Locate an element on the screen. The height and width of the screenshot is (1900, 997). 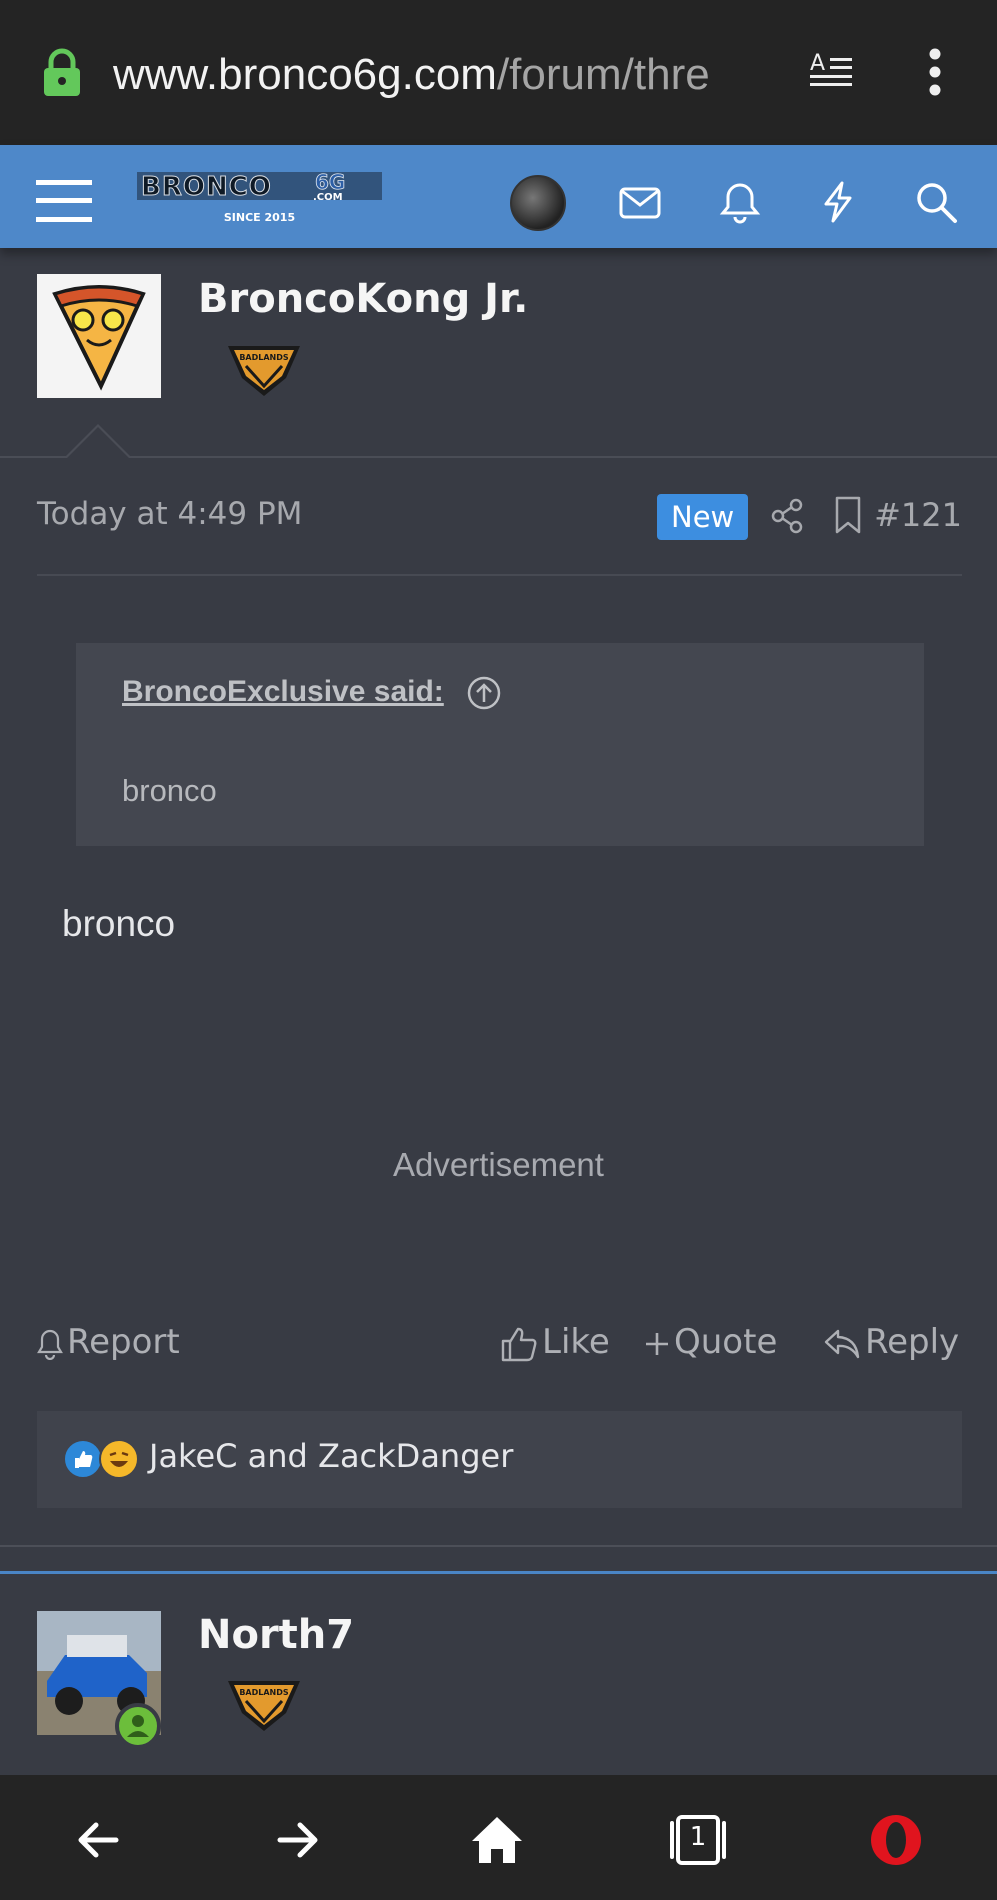
home-icon is located at coordinates (497, 1840).